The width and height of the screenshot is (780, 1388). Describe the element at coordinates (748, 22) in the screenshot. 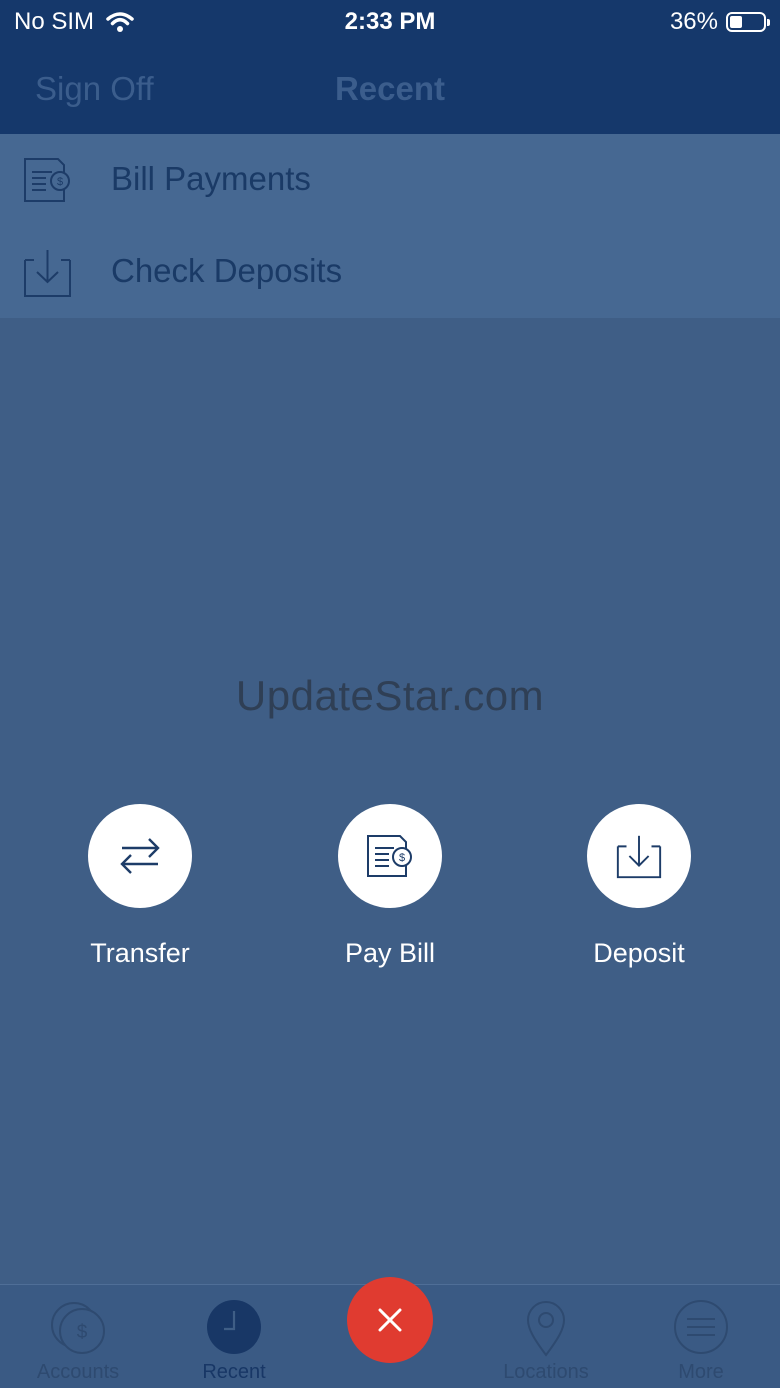

I see `battery-icon` at that location.